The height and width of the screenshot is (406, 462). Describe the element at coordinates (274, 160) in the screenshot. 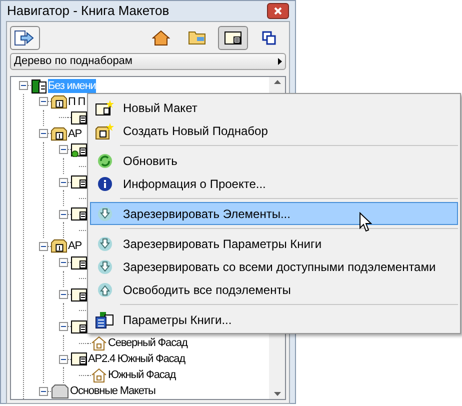

I see `menu-item: Обновить` at that location.